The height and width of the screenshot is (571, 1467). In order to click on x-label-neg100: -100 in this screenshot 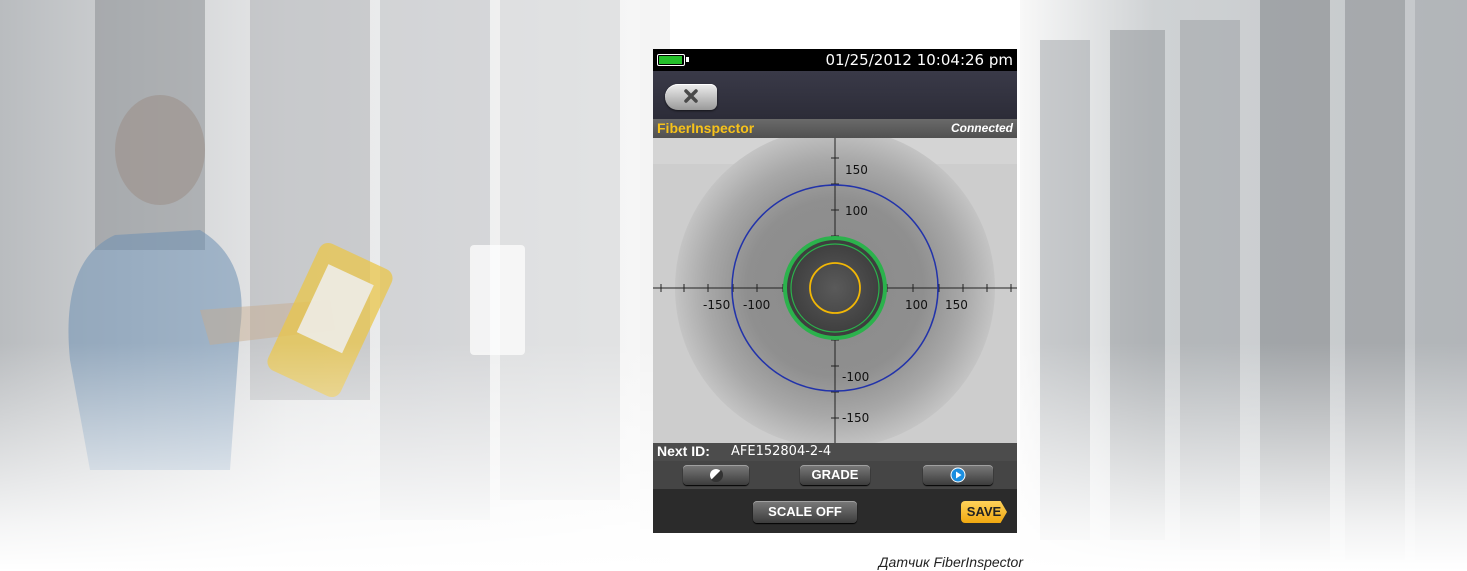, I will do `click(756, 305)`.